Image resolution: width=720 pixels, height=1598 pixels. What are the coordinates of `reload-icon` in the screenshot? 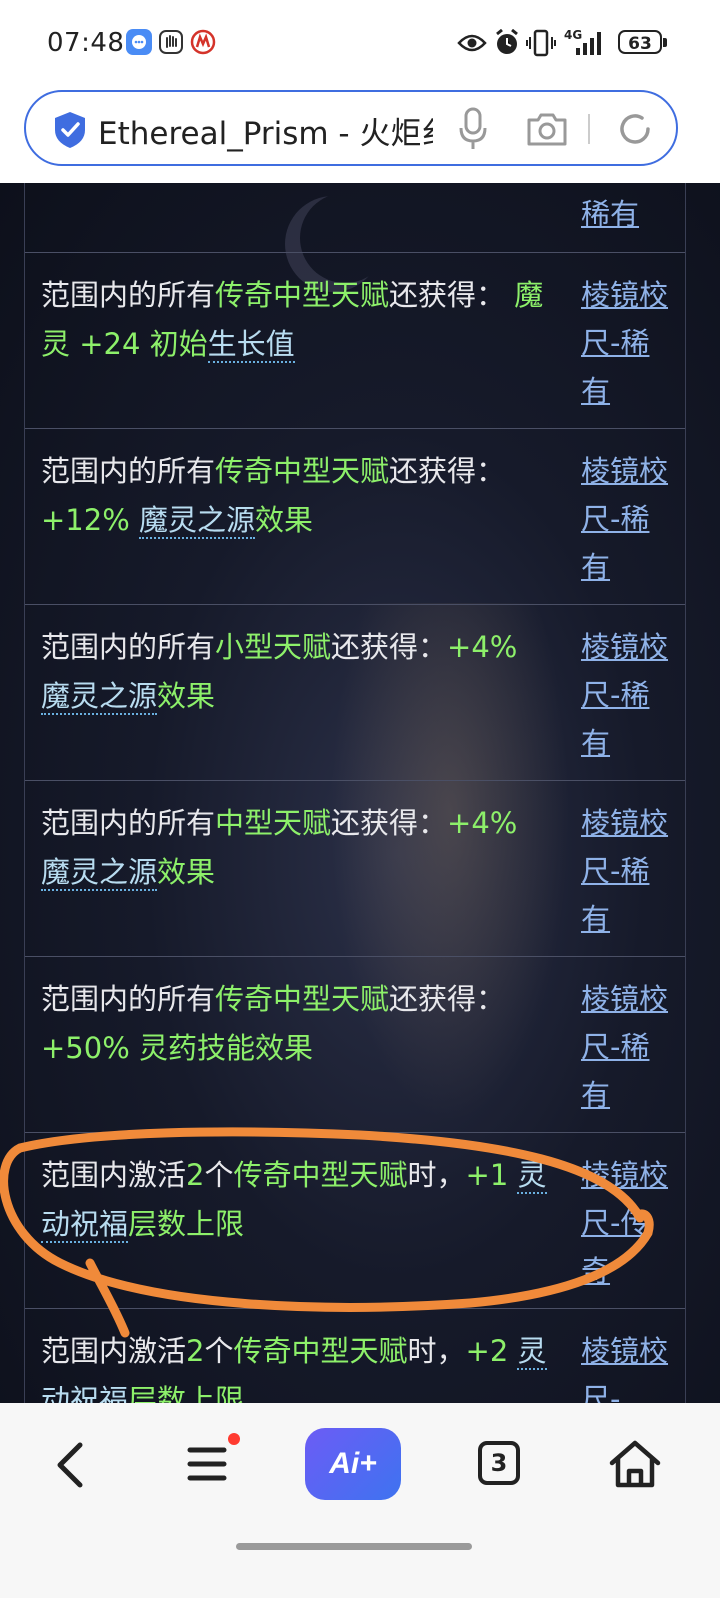 It's located at (635, 129).